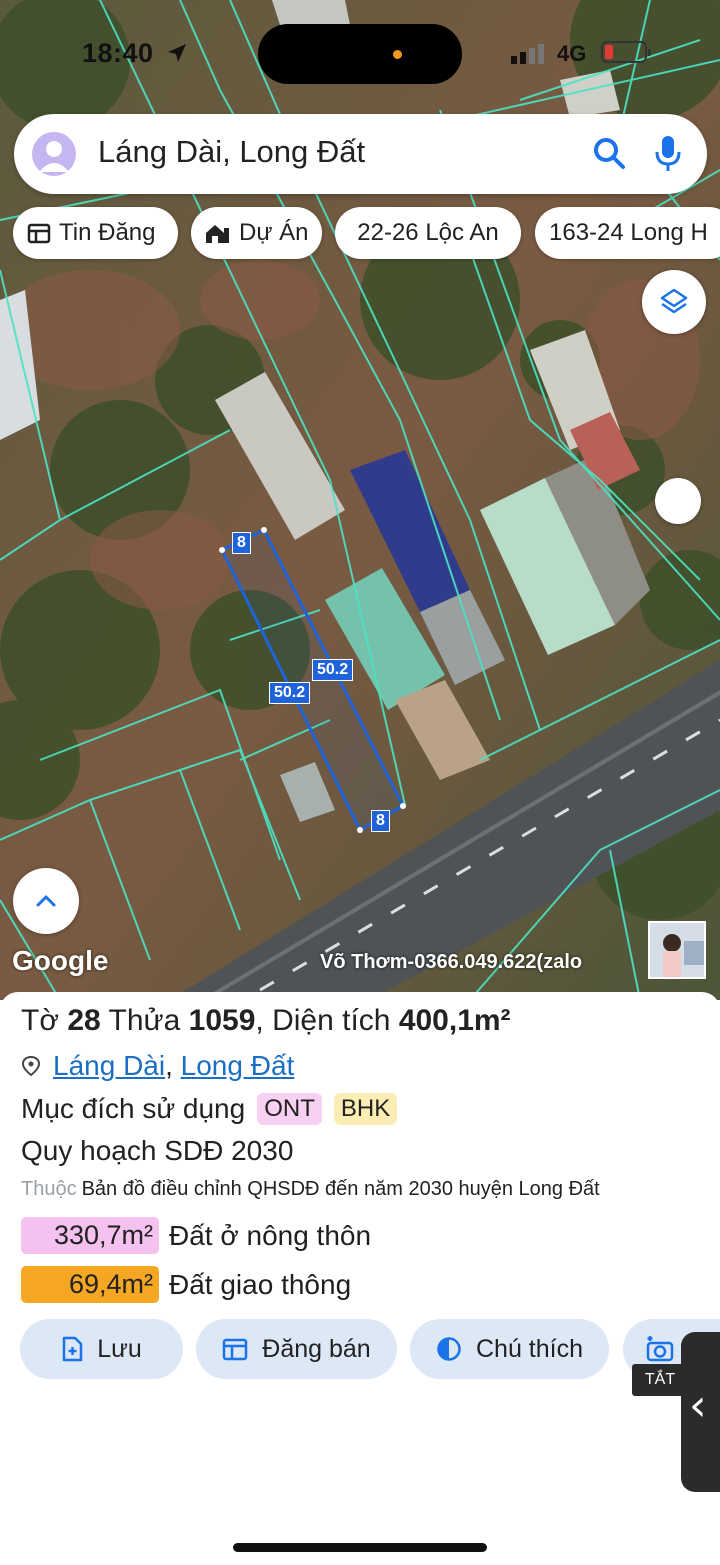  Describe the element at coordinates (118, 53) in the screenshot. I see `status-time: 18:40` at that location.